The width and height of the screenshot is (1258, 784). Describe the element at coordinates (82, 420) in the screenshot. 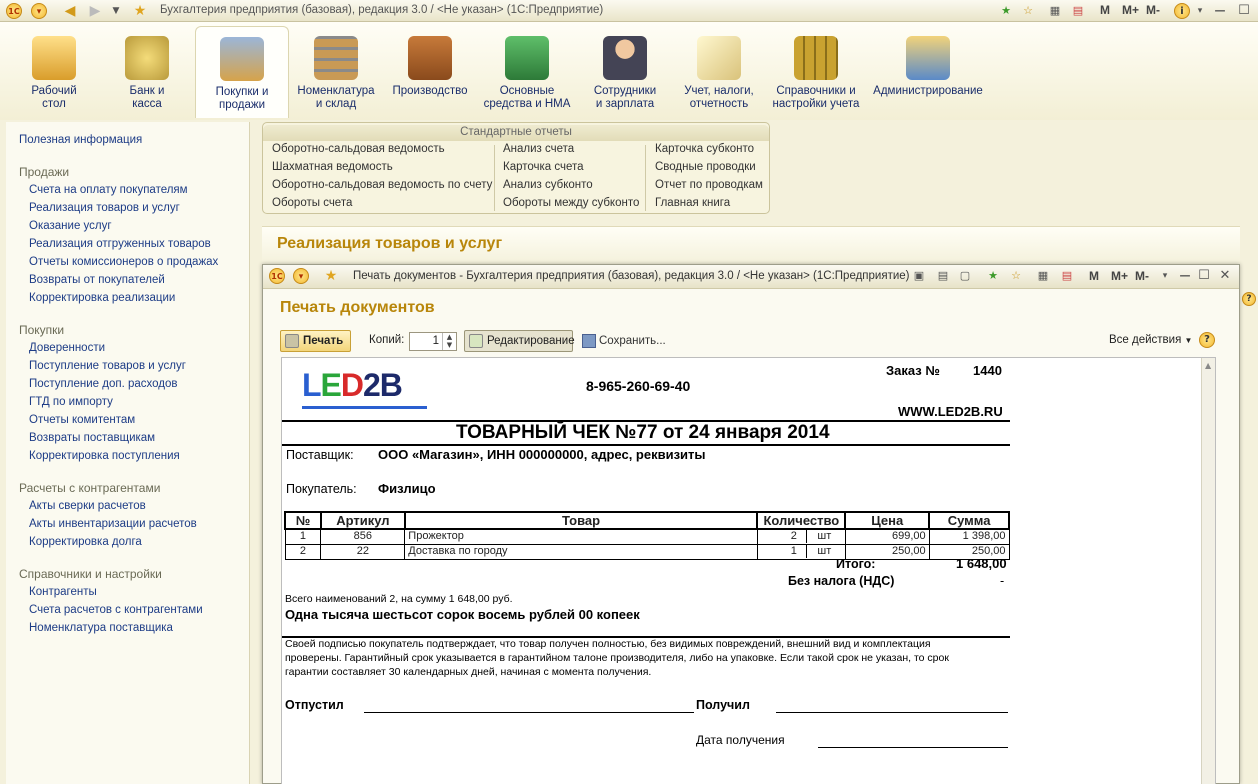

I see `nav-link: Отчеты комитентам` at that location.